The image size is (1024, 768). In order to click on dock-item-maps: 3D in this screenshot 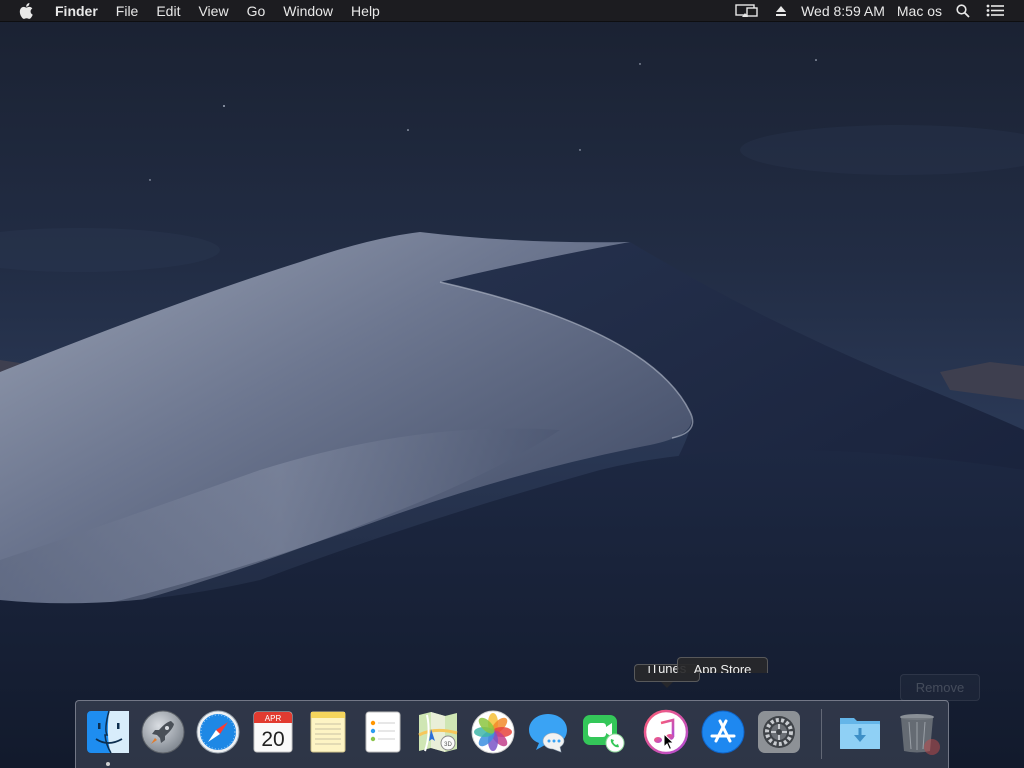, I will do `click(438, 732)`.